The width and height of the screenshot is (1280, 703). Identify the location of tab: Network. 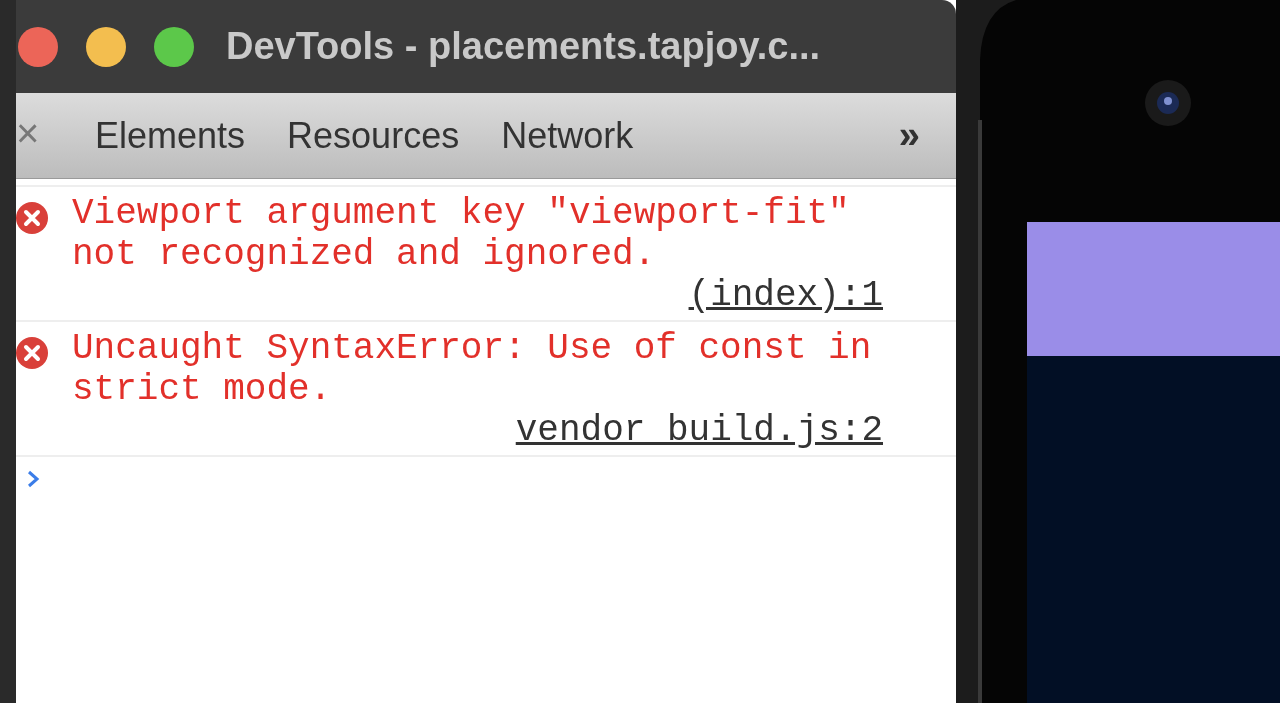
(567, 135).